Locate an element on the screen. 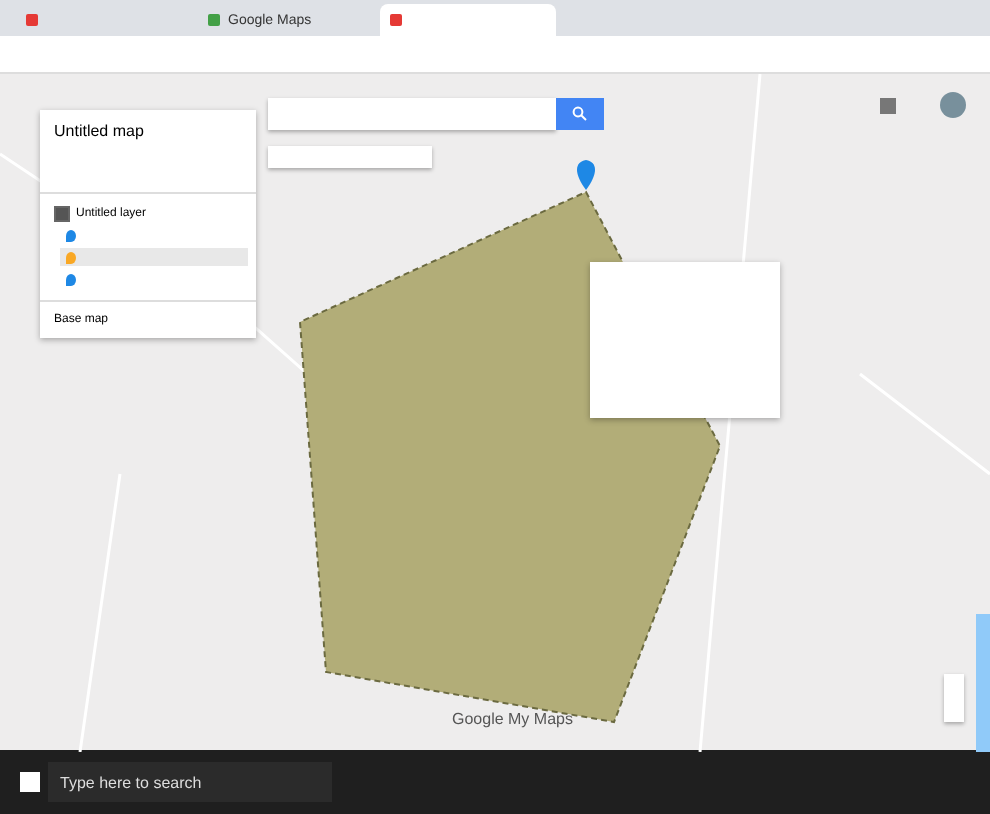 This screenshot has height=814, width=990. checkbox is located at coordinates (62, 214).